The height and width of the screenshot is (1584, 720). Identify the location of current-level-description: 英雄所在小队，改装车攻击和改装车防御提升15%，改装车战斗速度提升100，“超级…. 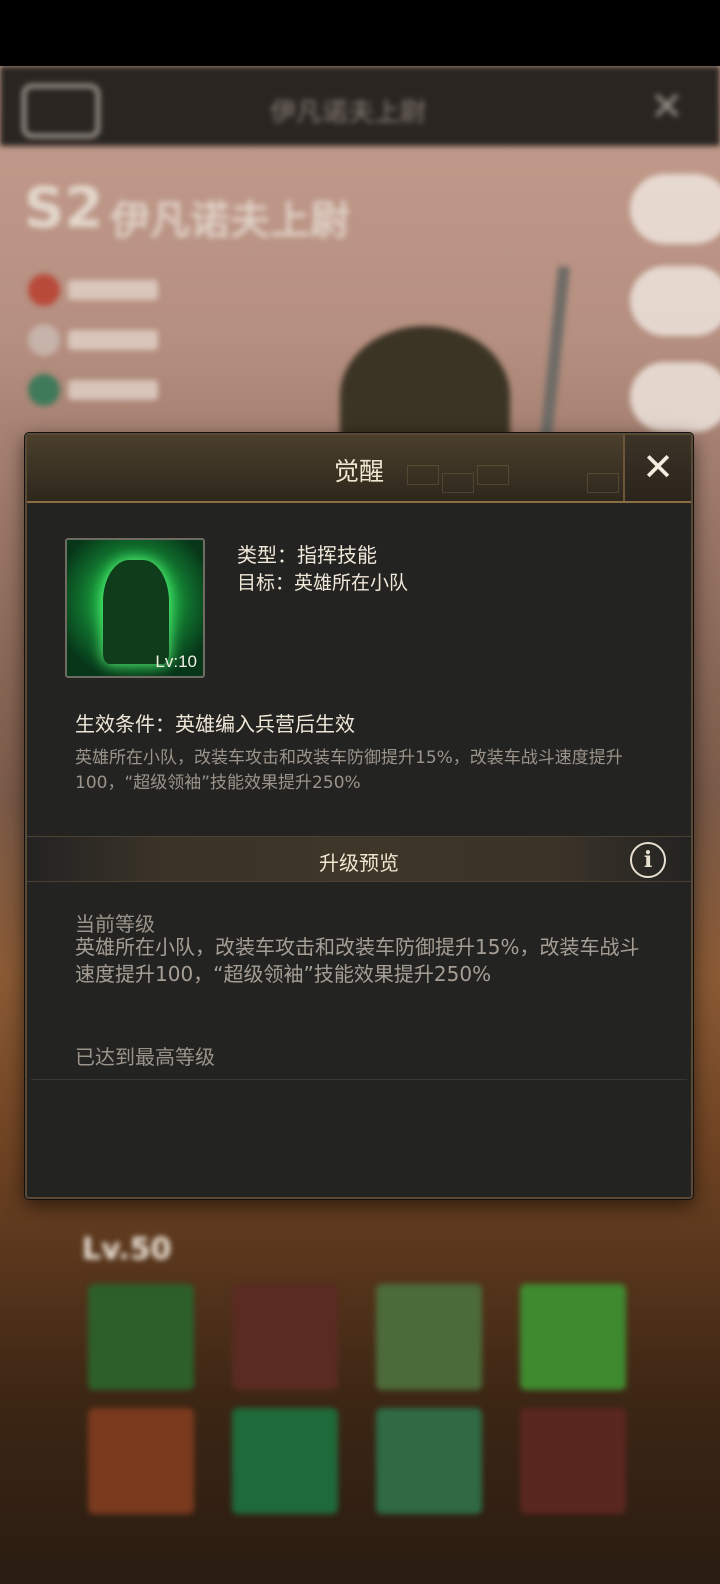
(357, 960).